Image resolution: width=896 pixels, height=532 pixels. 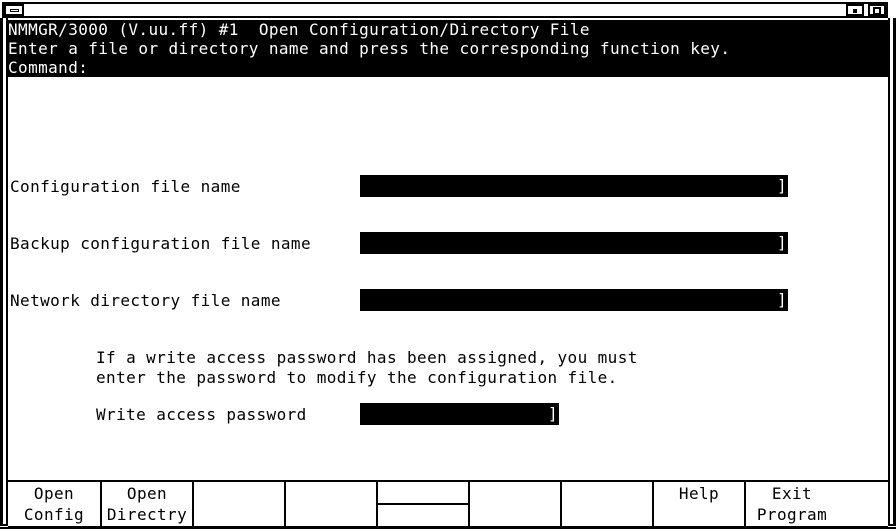 What do you see at coordinates (148, 504) in the screenshot?
I see `function-key-2: Open Directry` at bounding box center [148, 504].